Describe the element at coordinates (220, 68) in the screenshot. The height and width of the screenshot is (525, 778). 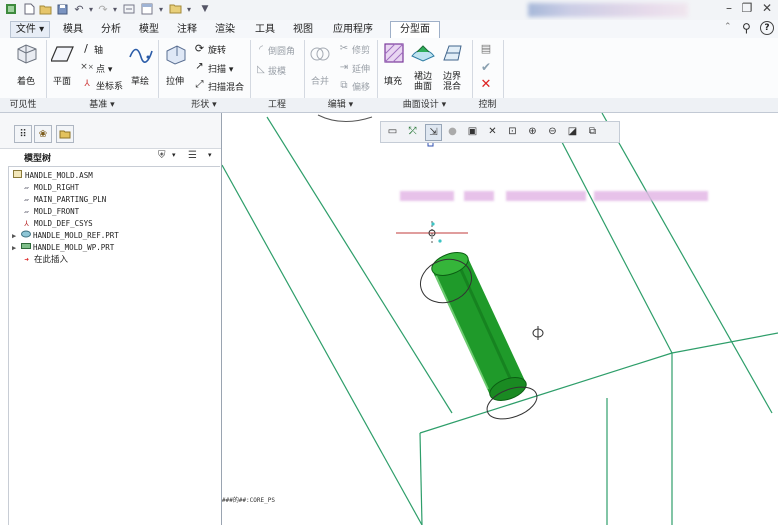
I see `sweep-button-label: 扫描 ▾` at that location.